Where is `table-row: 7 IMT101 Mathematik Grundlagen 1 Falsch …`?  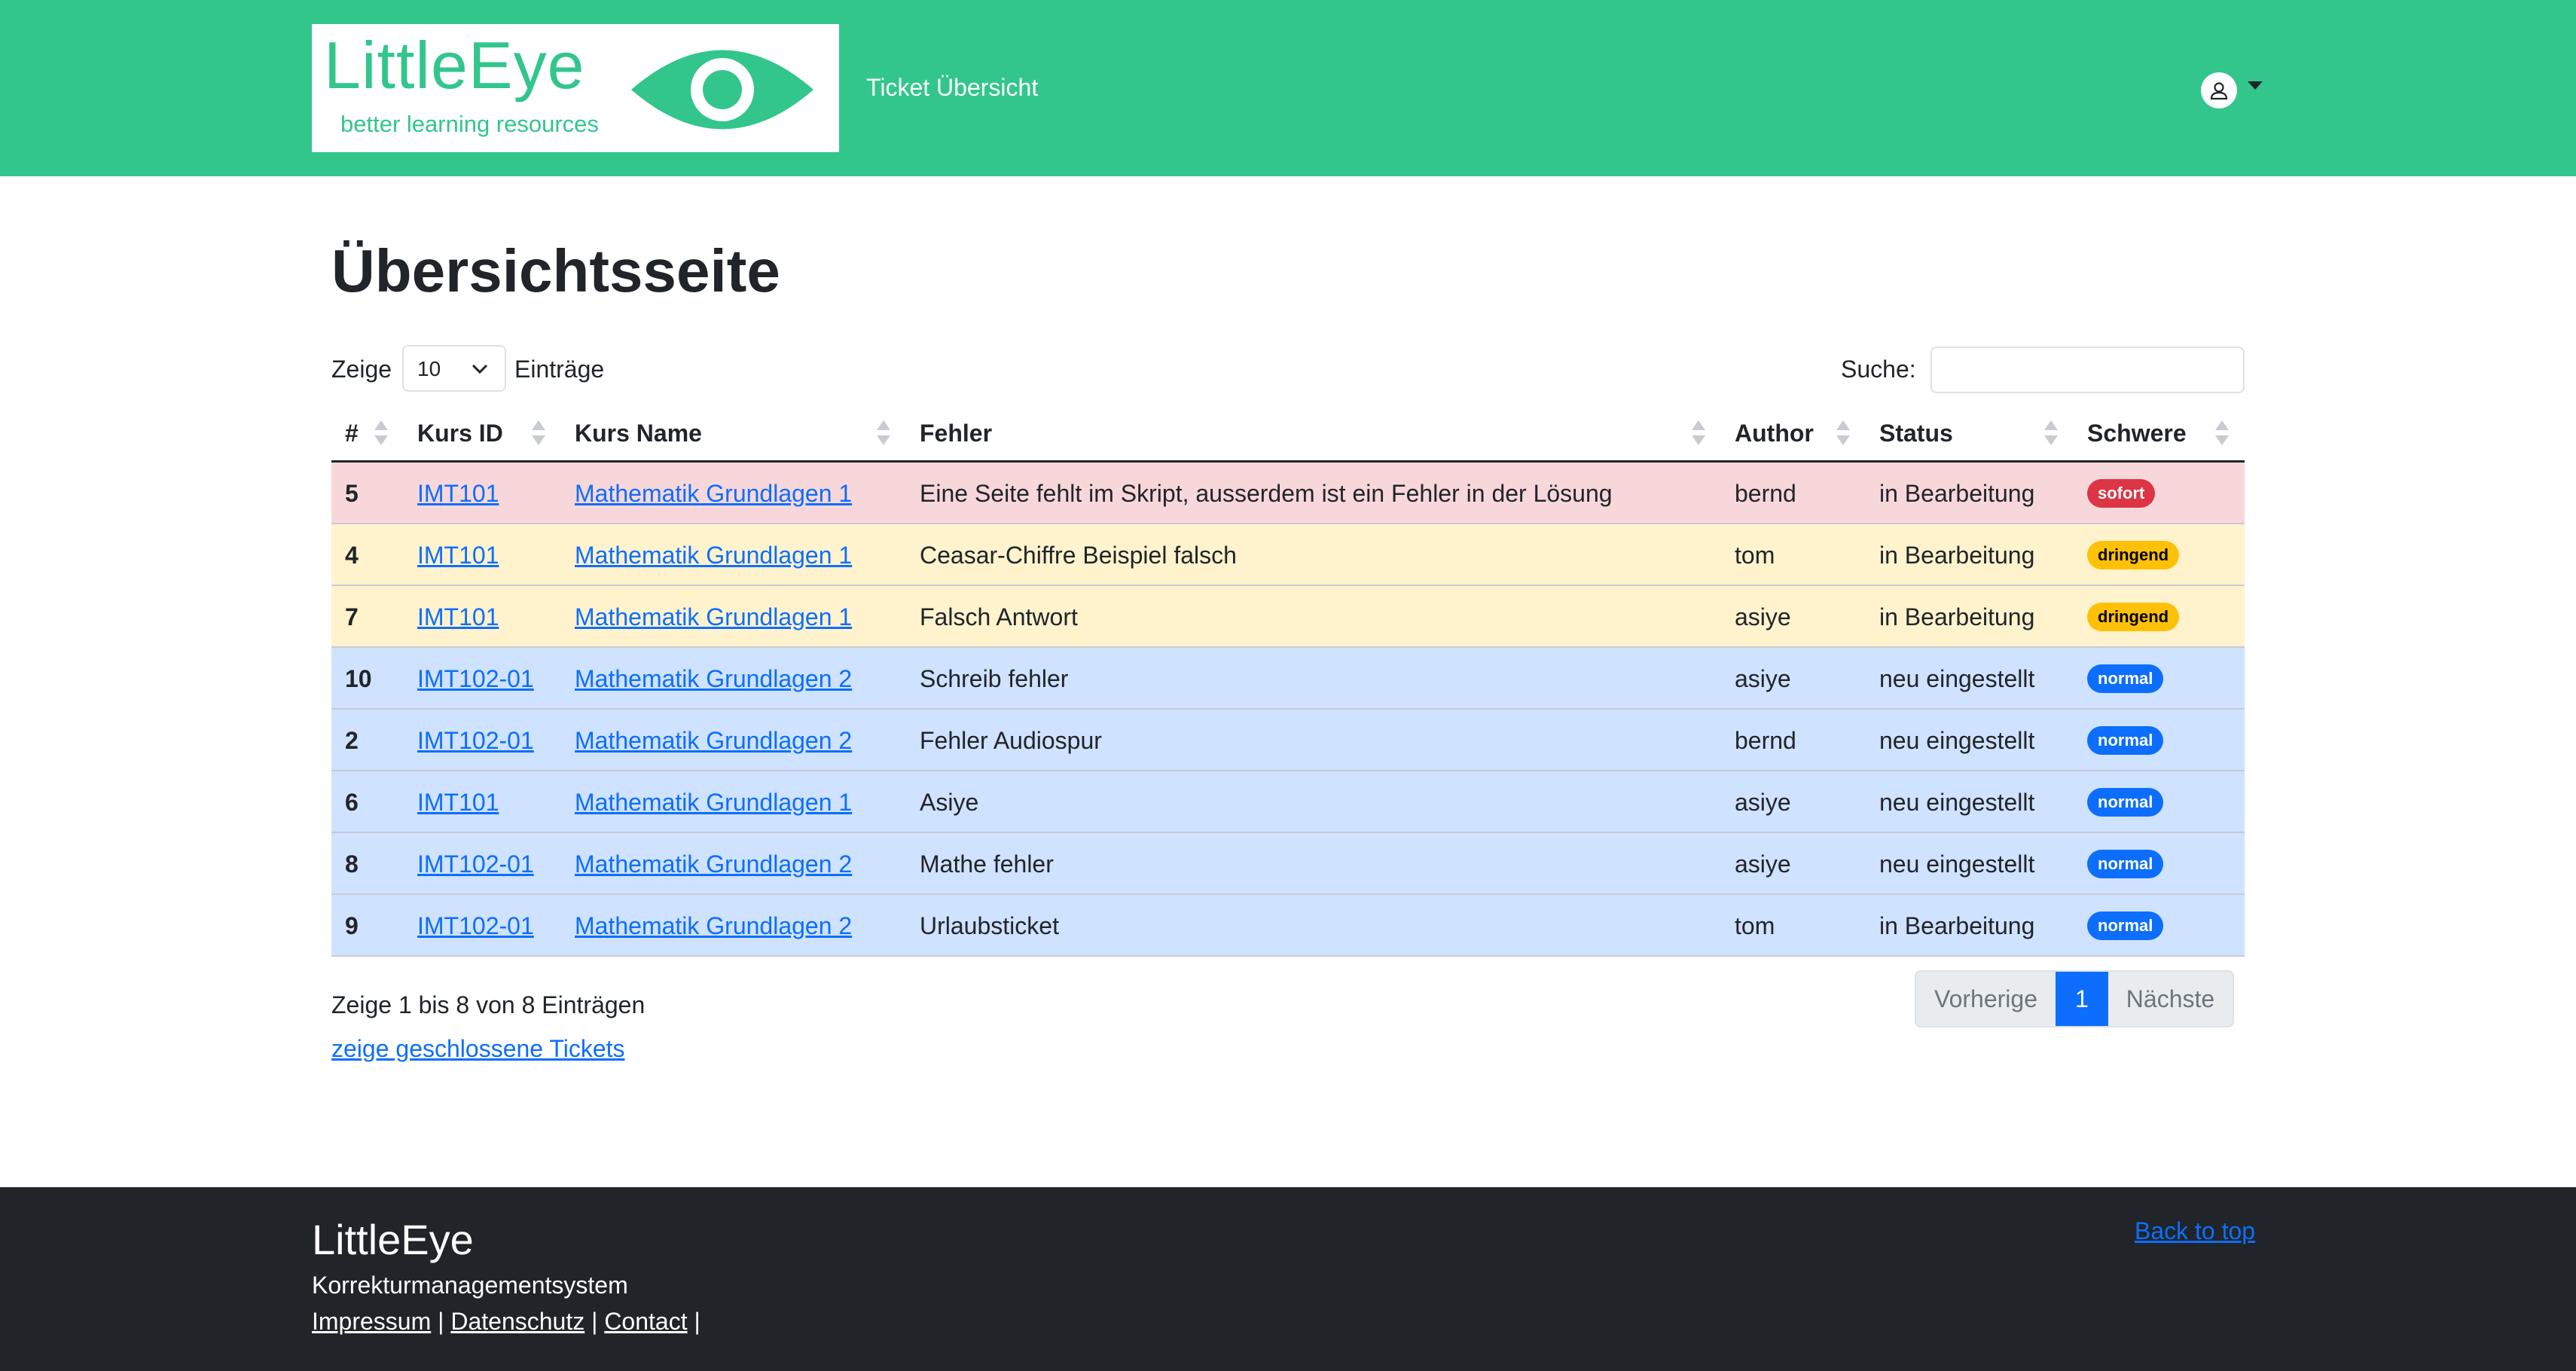
table-row: 7 IMT101 Mathematik Grundlagen 1 Falsch … is located at coordinates (1288, 617).